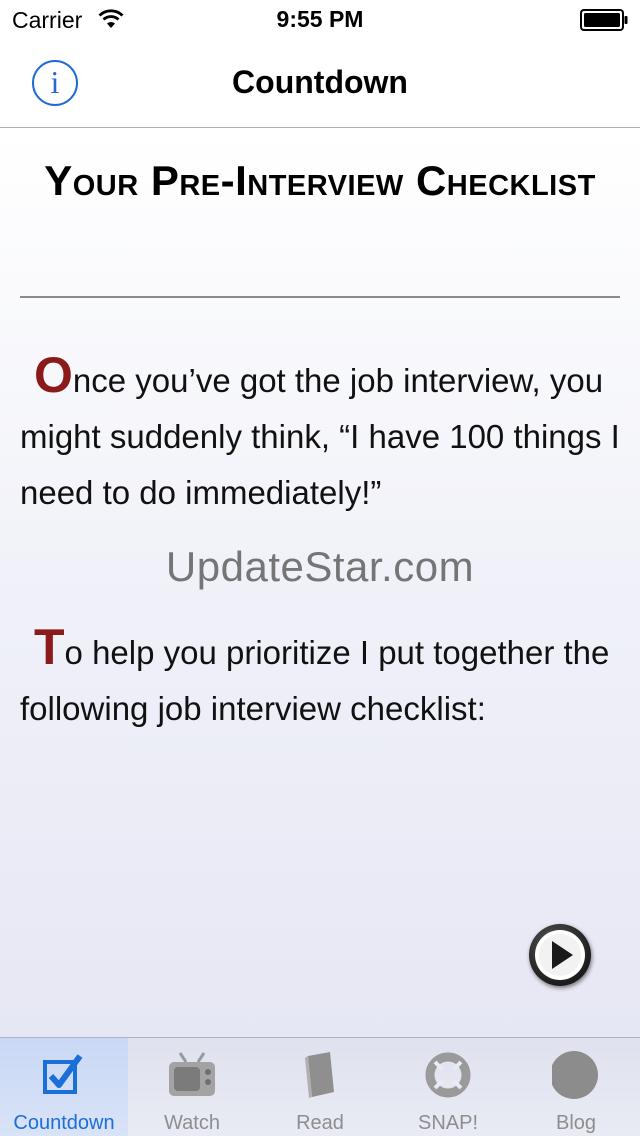 The image size is (640, 1136). What do you see at coordinates (575, 1075) in the screenshot?
I see `circle-icon` at bounding box center [575, 1075].